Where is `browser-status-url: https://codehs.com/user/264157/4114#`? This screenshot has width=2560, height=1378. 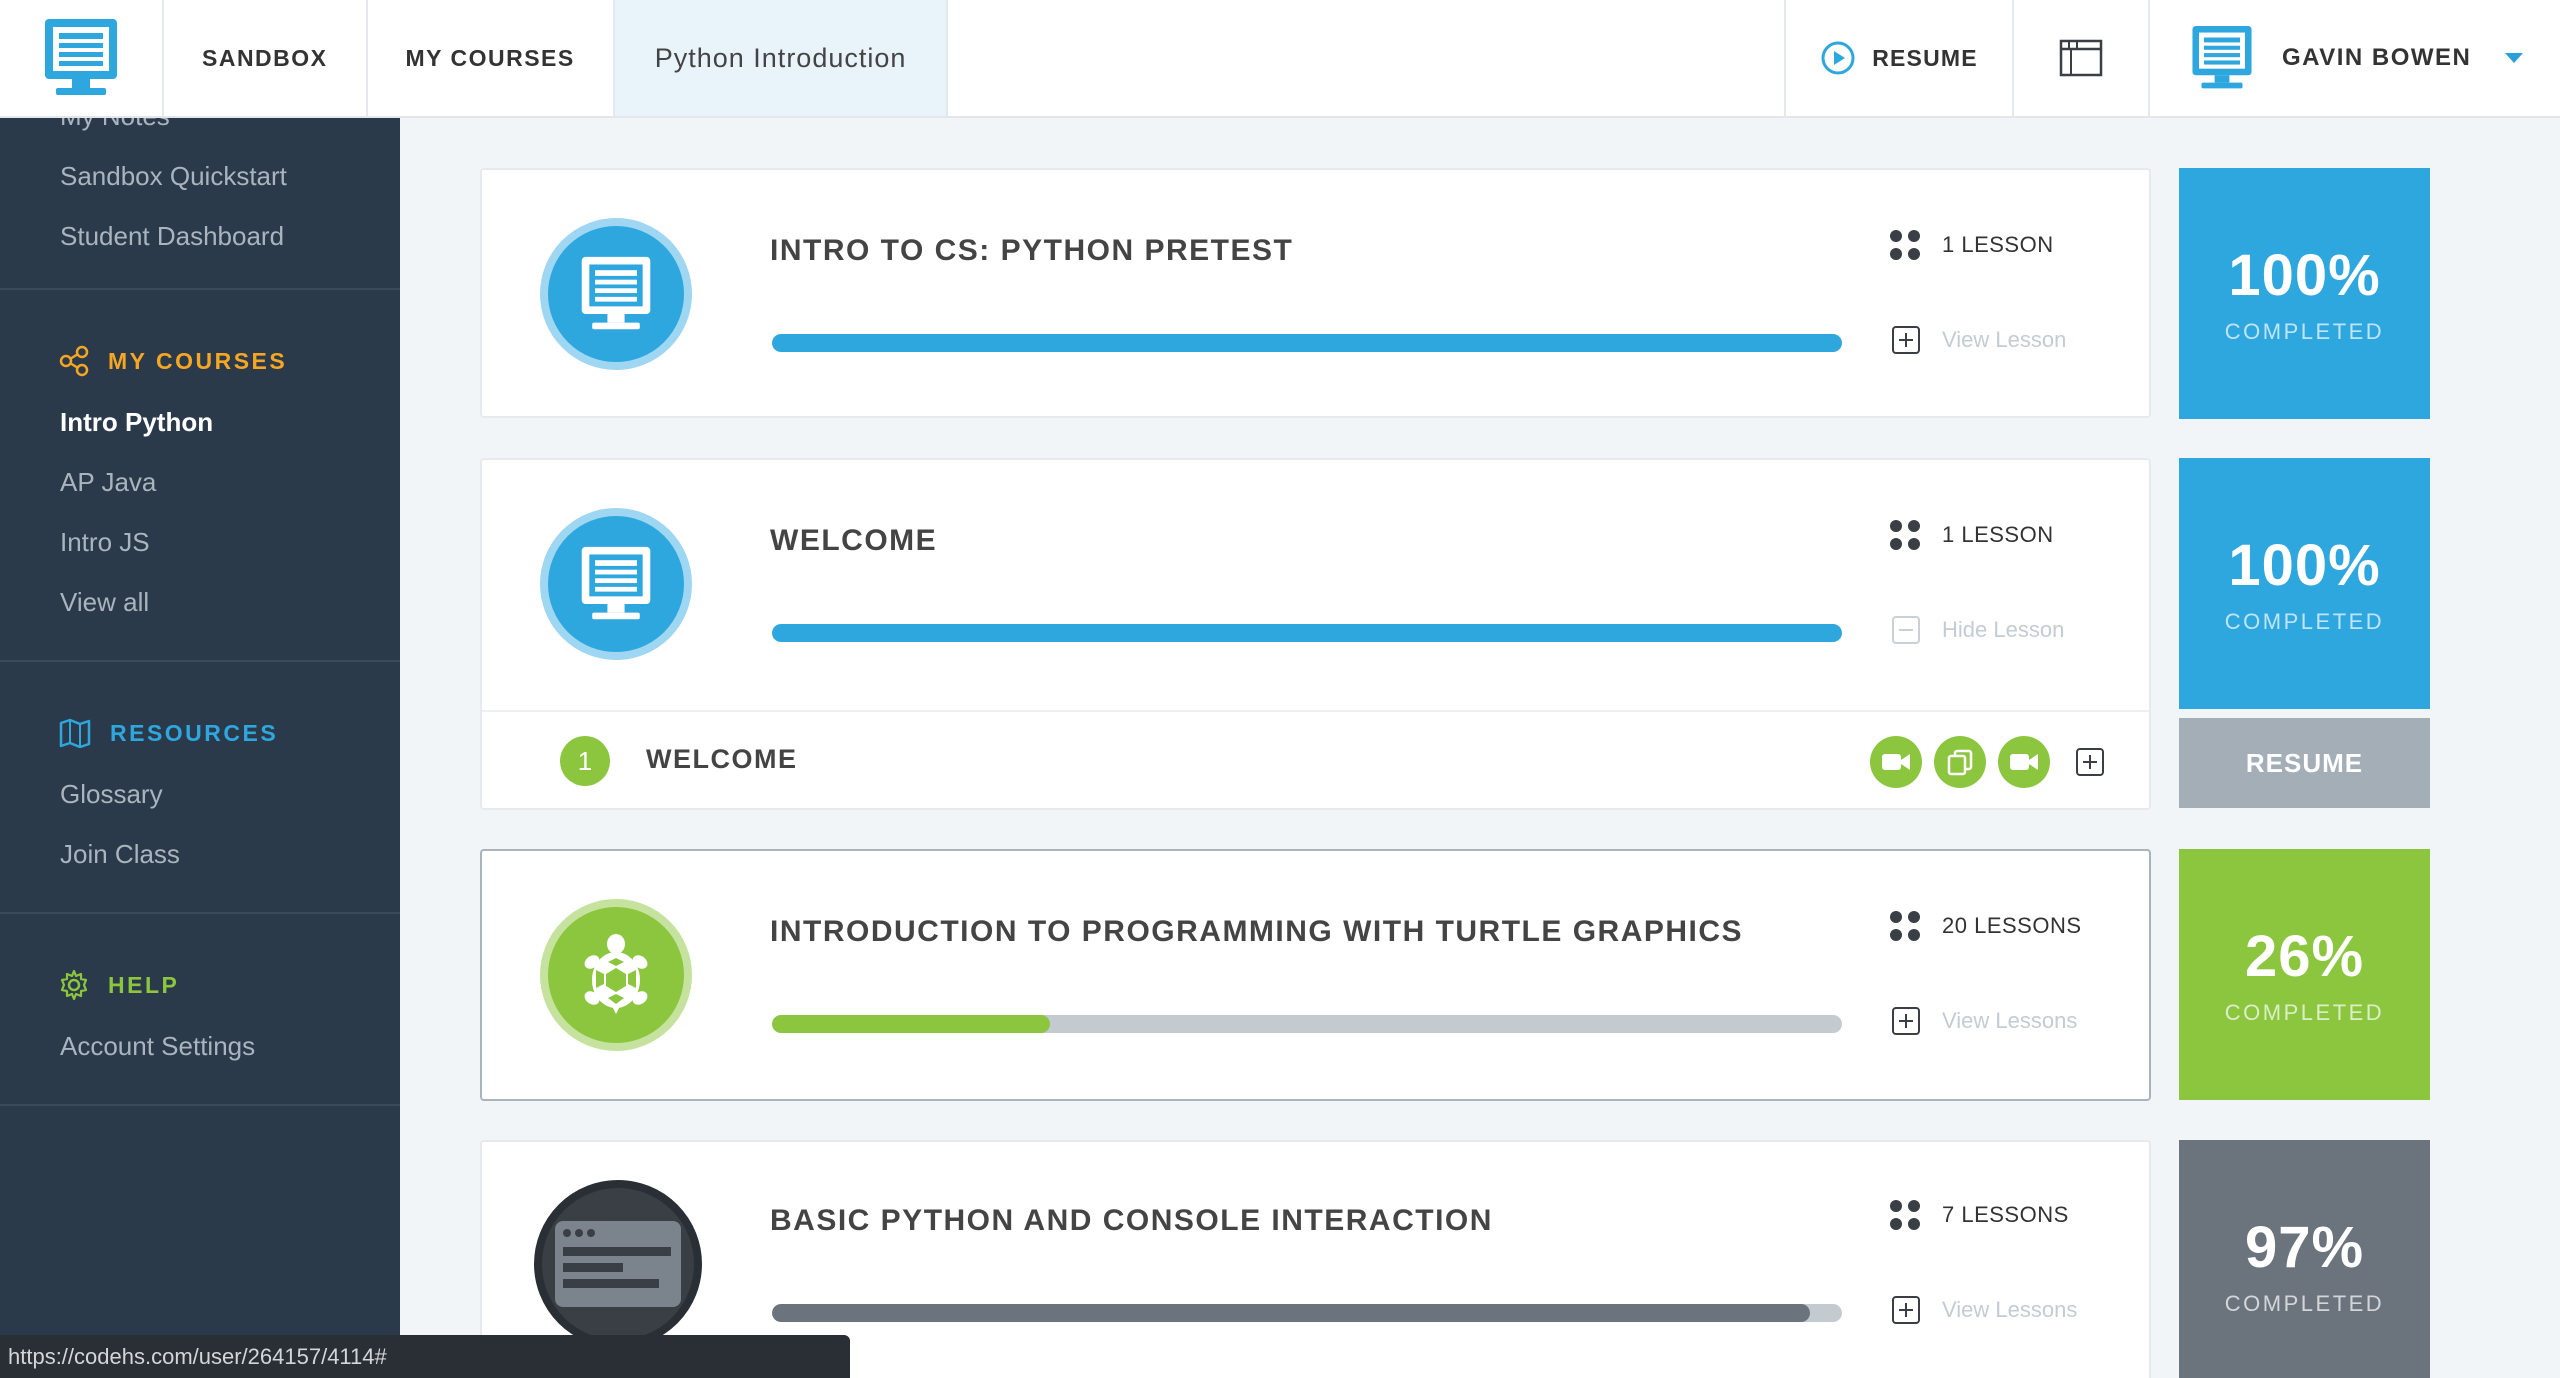
browser-status-url: https://codehs.com/user/264157/4114# is located at coordinates (425, 1356).